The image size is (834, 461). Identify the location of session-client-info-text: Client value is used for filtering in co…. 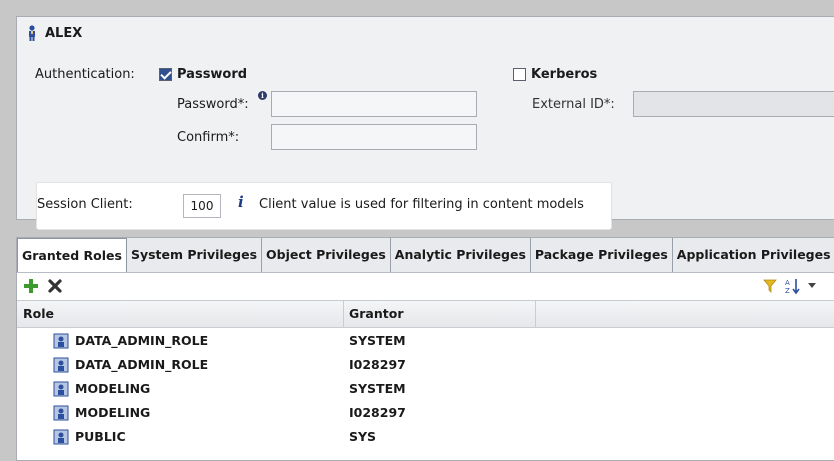
(421, 204).